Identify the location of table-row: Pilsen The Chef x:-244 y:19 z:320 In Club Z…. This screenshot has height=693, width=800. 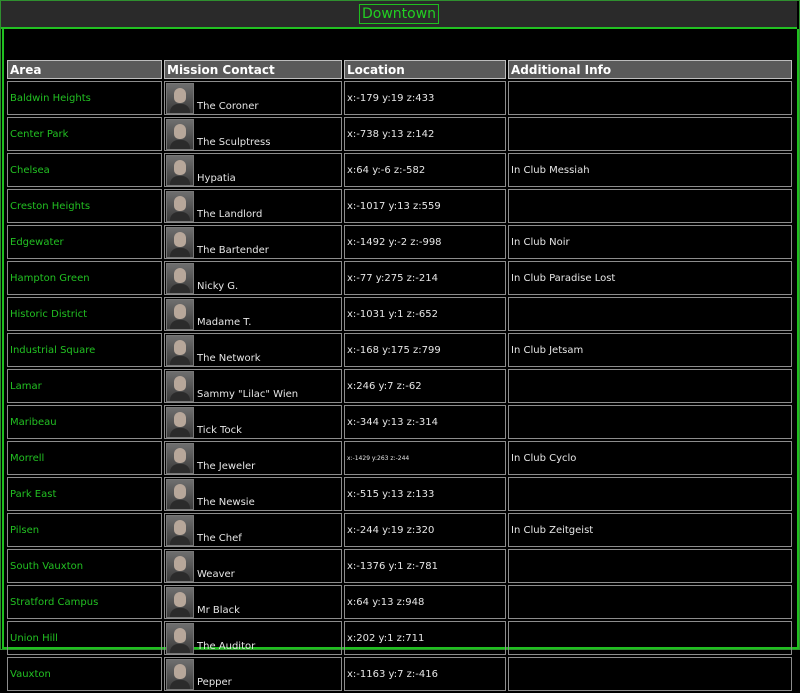
(399, 530).